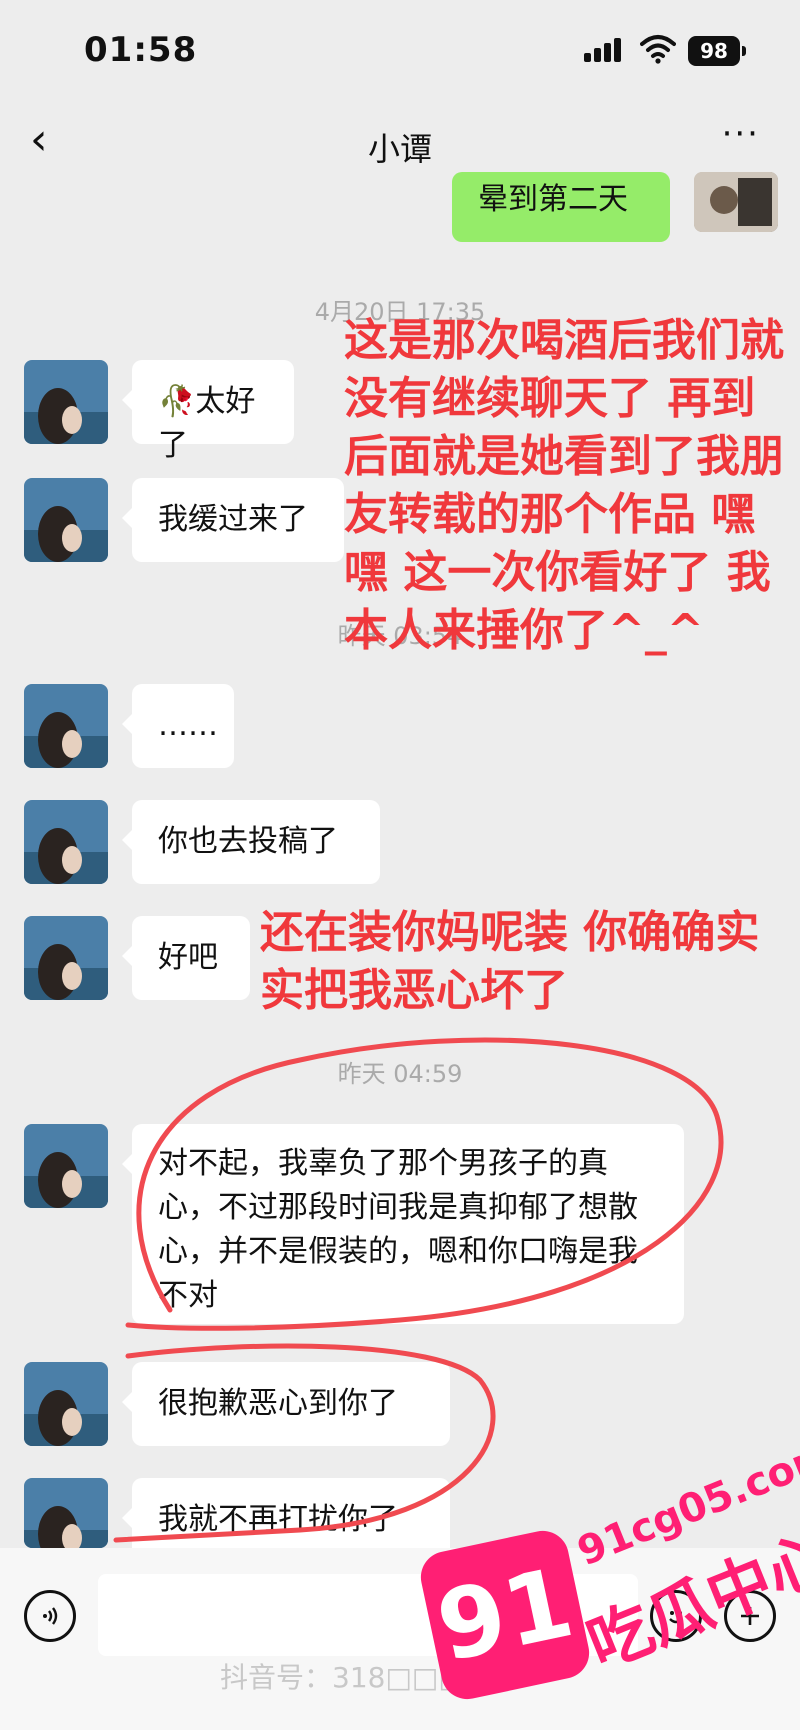  I want to click on site-watermark: 91 91cg05.com 吃瓜中心, so click(608, 1580).